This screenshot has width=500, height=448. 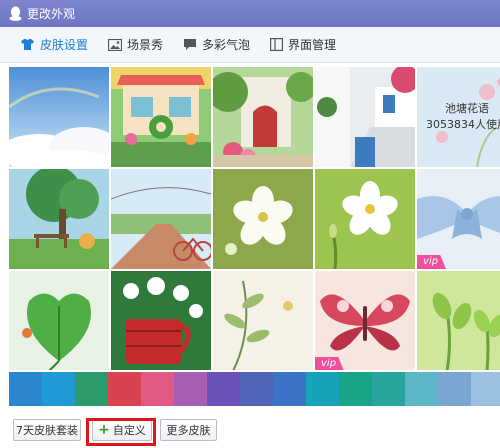 What do you see at coordinates (190, 44) in the screenshot?
I see `chat-bubble-icon` at bounding box center [190, 44].